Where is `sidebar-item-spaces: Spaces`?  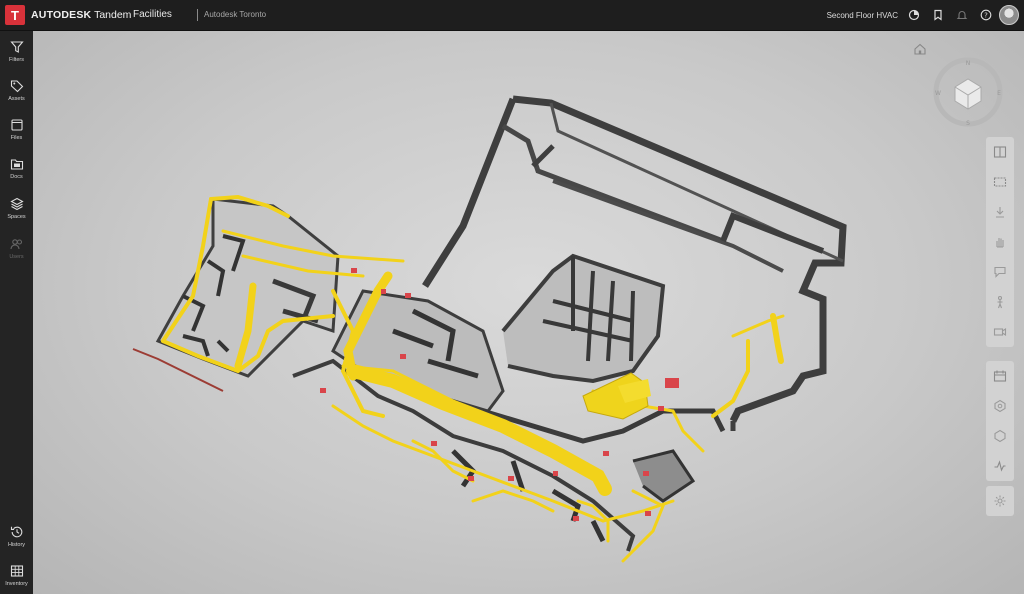
sidebar-item-spaces: Spaces is located at coordinates (16, 211).